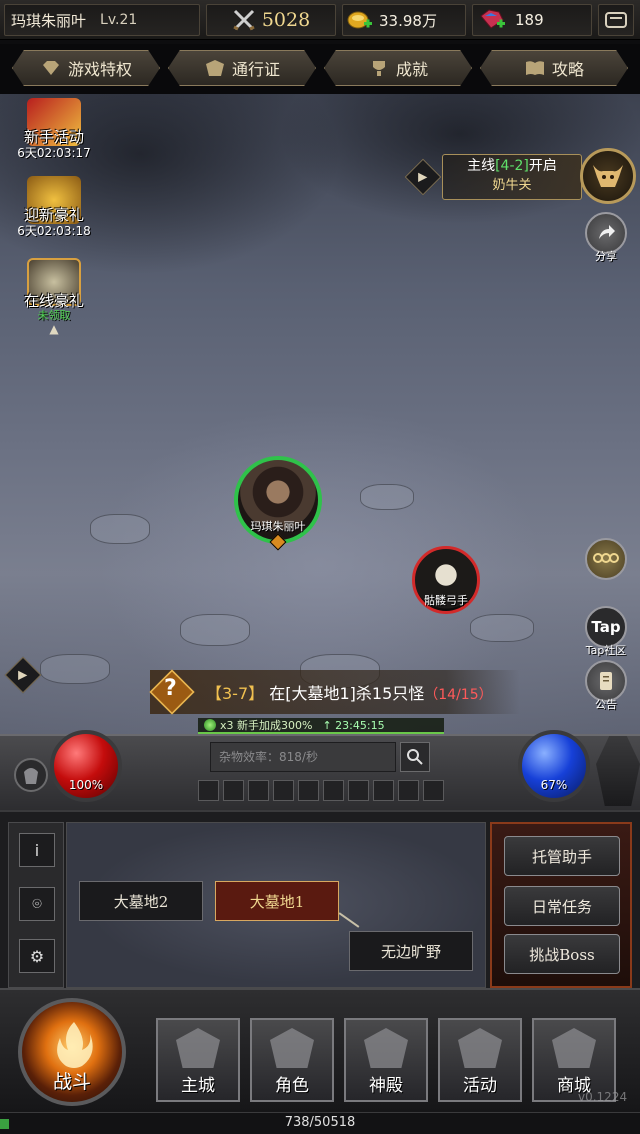 This screenshot has width=640, height=1134. What do you see at coordinates (99, 69) in the screenshot?
I see `tab-label: 游戏特权` at bounding box center [99, 69].